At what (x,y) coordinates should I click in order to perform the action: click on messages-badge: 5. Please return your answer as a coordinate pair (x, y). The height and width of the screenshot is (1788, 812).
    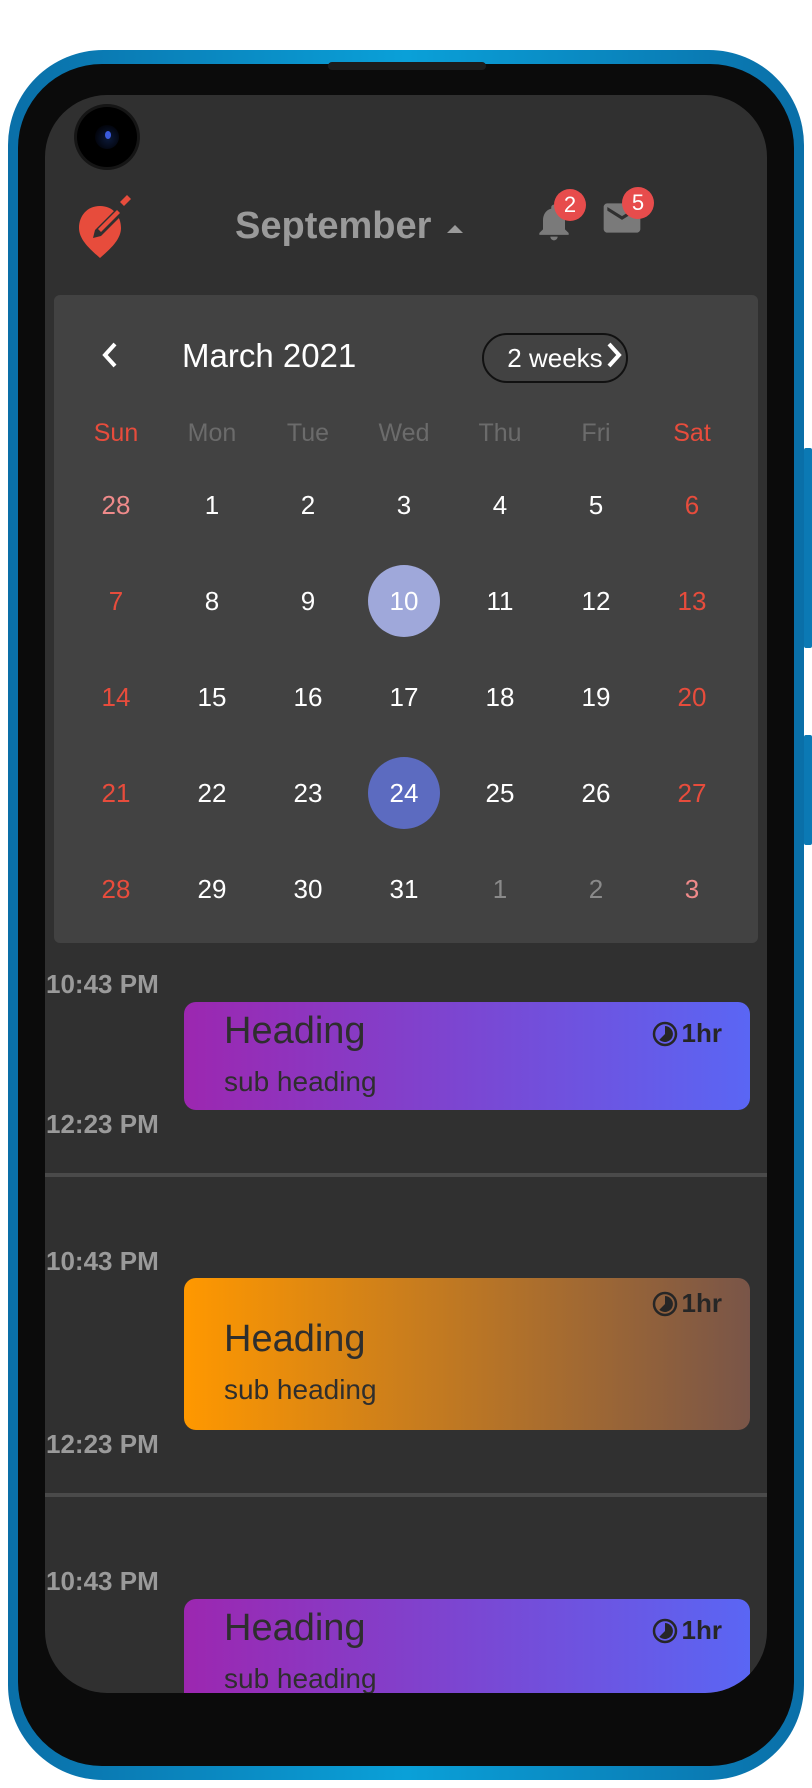
    Looking at the image, I should click on (638, 203).